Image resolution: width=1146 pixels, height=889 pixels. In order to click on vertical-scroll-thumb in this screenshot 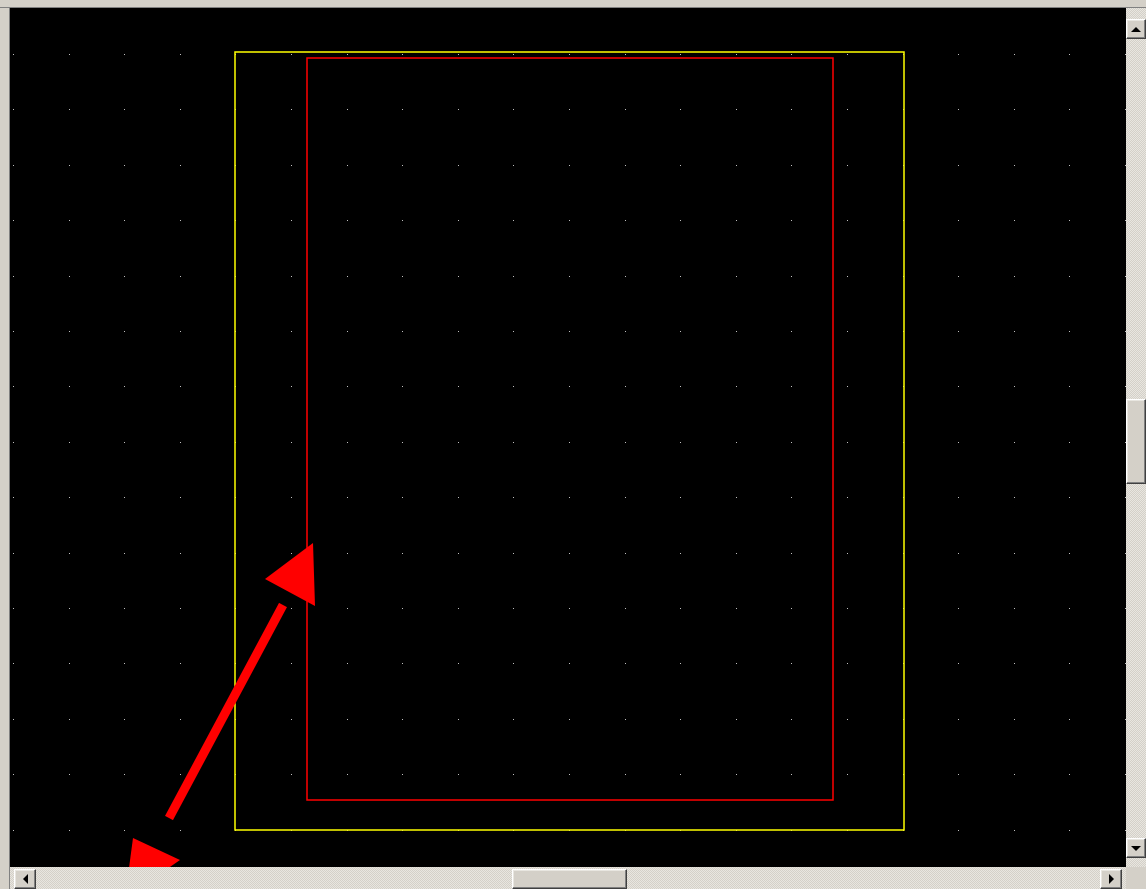, I will do `click(1136, 441)`.